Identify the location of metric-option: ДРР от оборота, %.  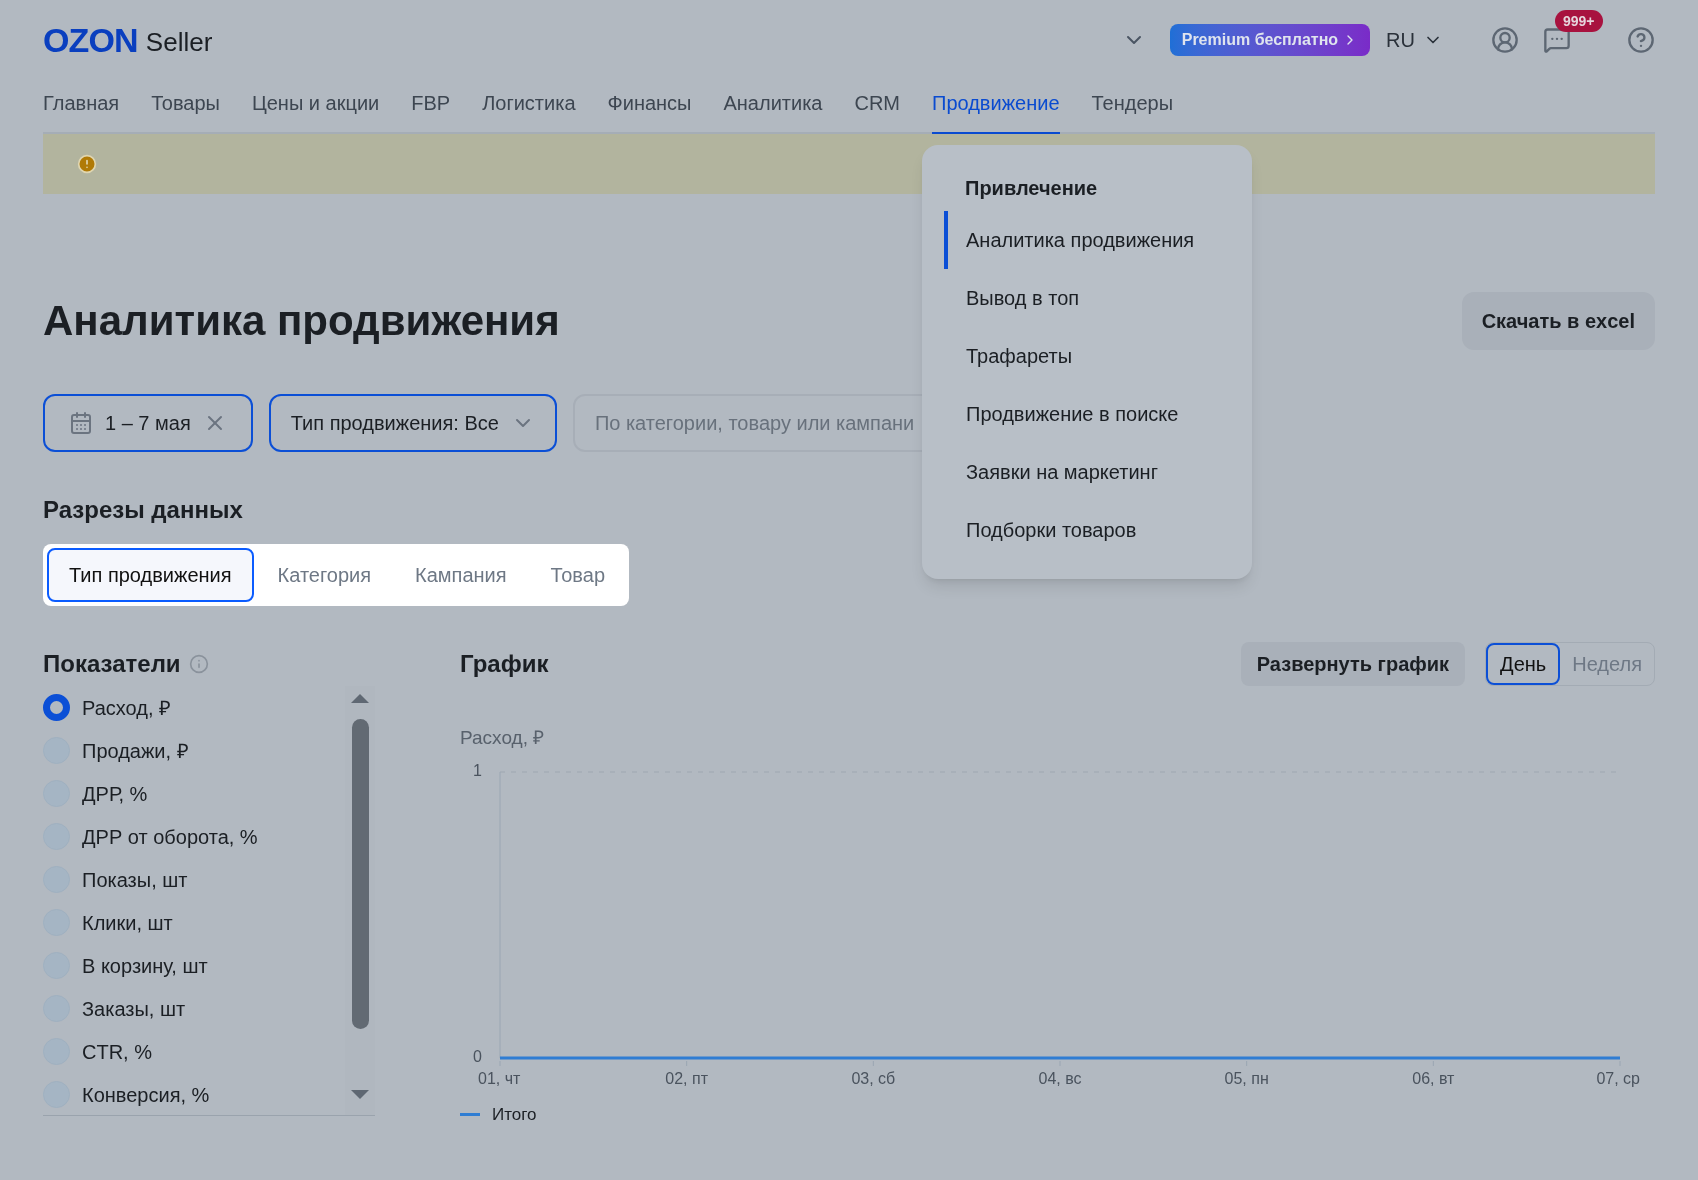
(194, 836).